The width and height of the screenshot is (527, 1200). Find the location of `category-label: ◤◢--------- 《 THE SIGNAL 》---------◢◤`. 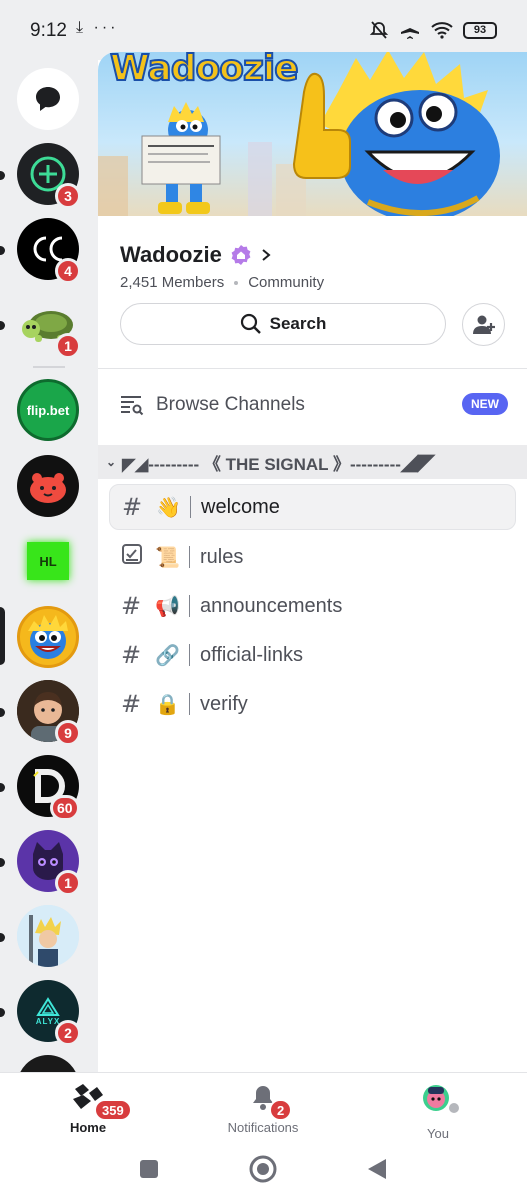

category-label: ◤◢--------- 《 THE SIGNAL 》---------◢◤ is located at coordinates (278, 464).